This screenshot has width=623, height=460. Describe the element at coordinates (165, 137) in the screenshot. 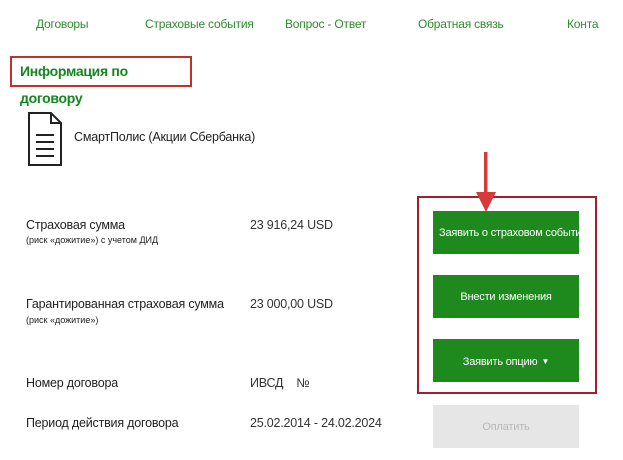

I see `product-name: СмартПолис (Акции Сбербанка)` at that location.